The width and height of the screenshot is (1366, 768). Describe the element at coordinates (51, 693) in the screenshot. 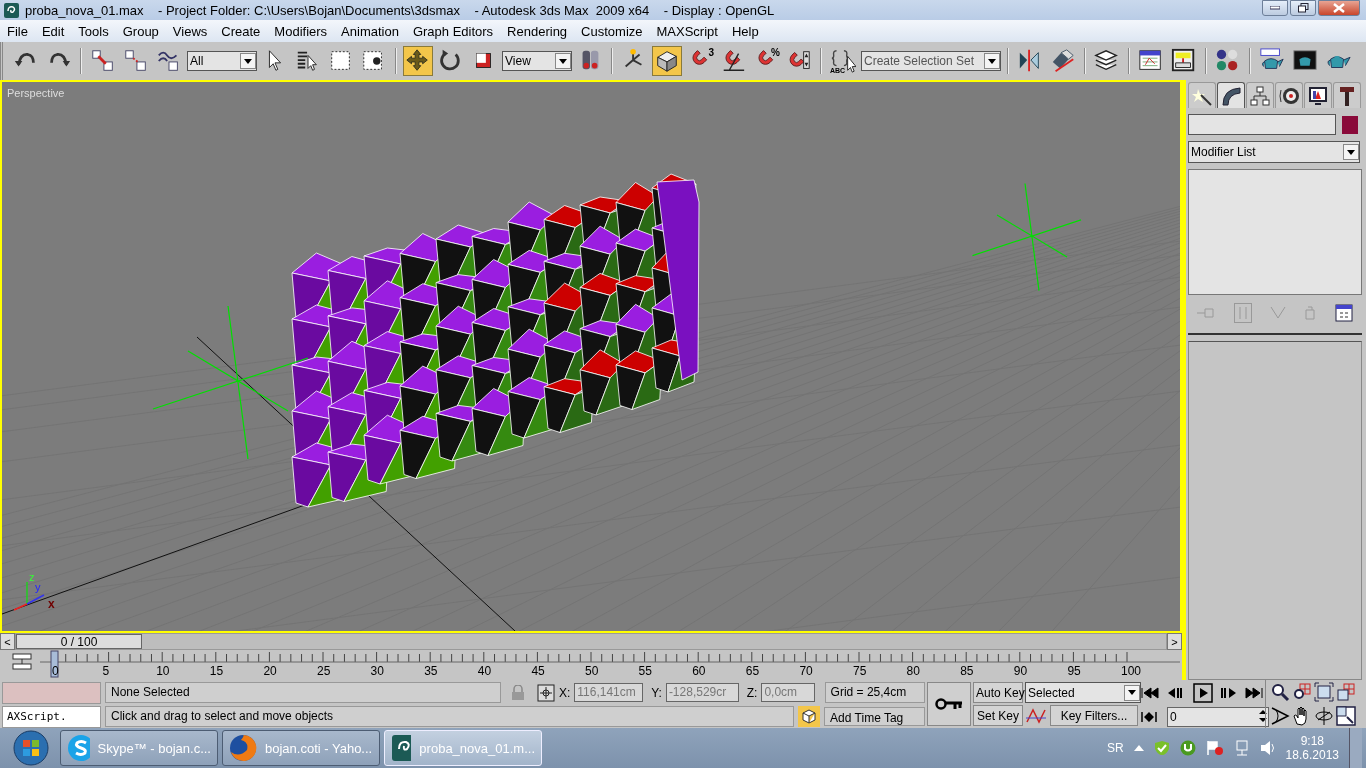

I see `listener-field` at that location.